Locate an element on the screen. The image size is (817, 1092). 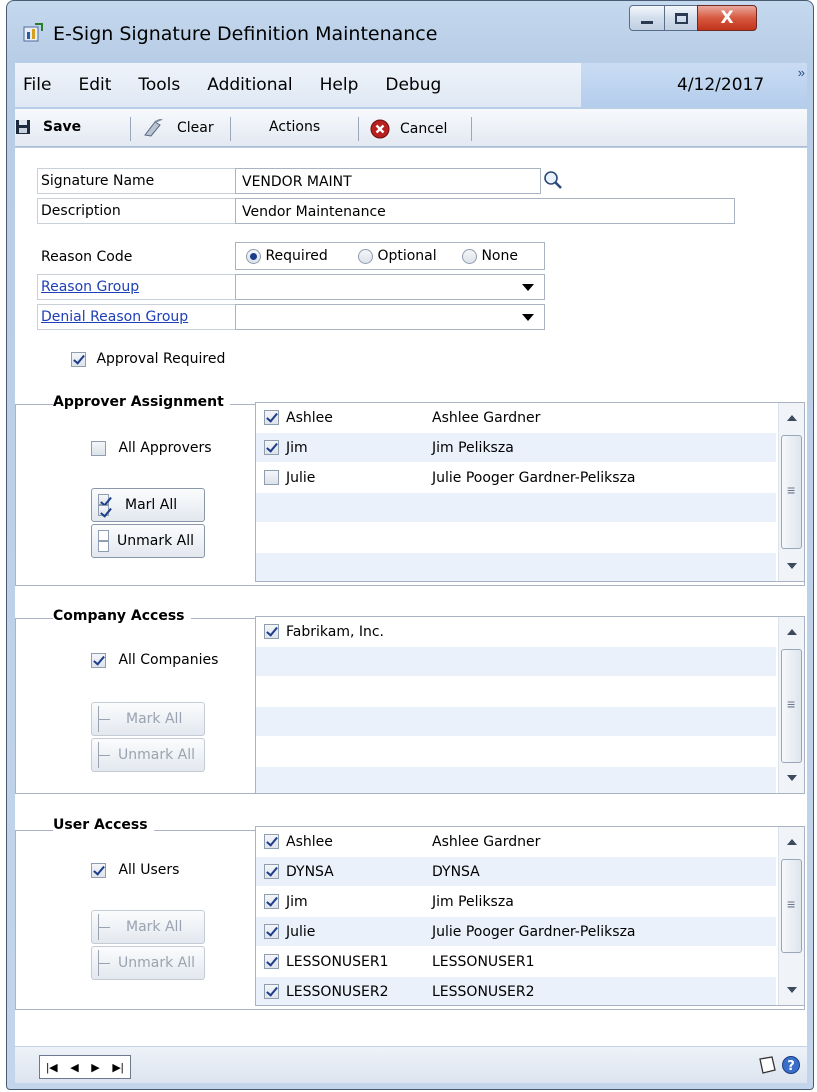
minimize-button is located at coordinates (647, 18).